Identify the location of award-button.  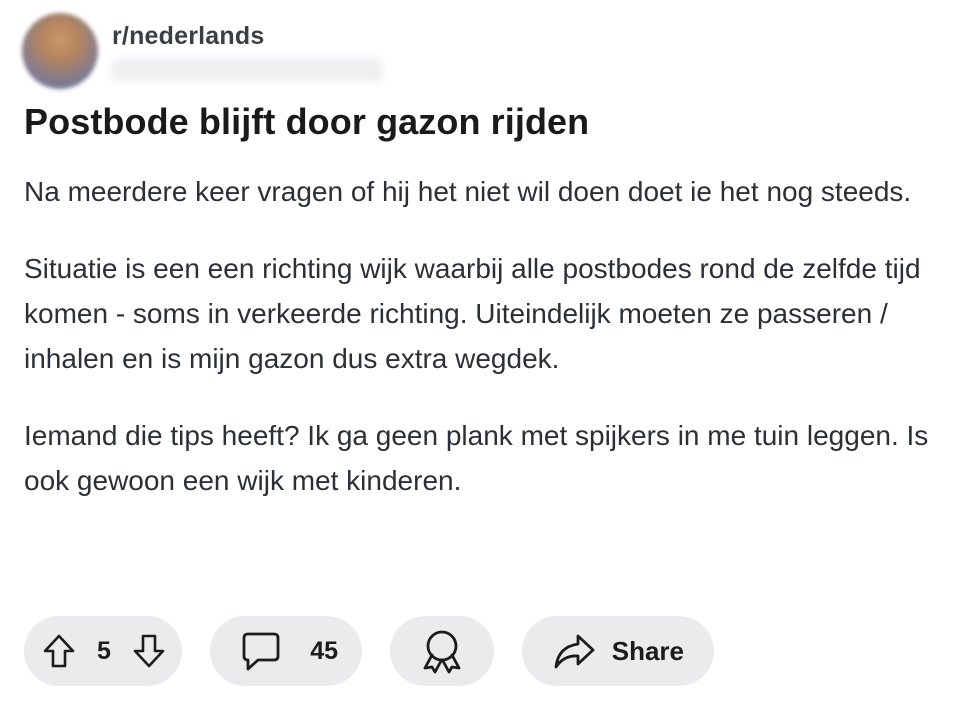
(442, 651).